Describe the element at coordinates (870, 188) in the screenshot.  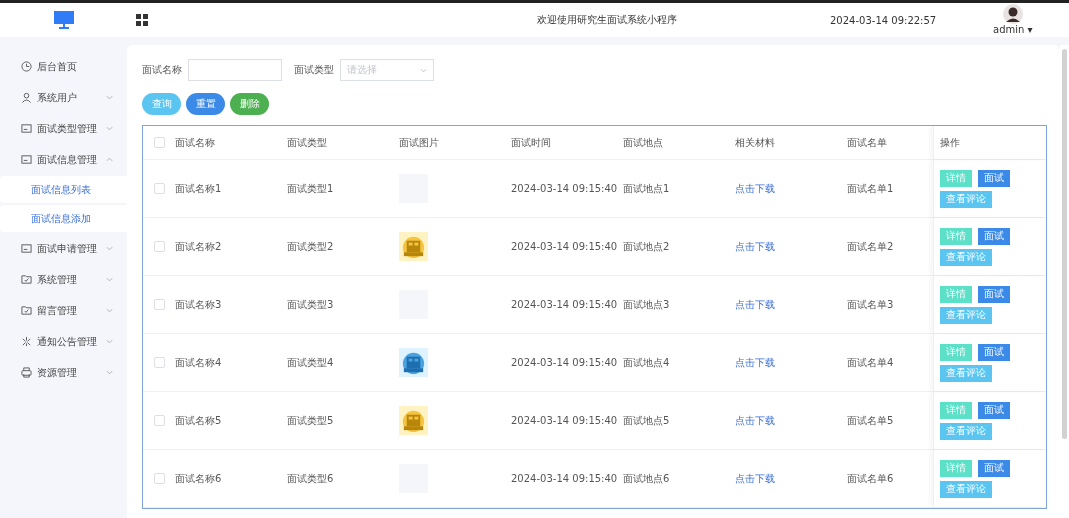
I see `table-cell: 面试名单1` at that location.